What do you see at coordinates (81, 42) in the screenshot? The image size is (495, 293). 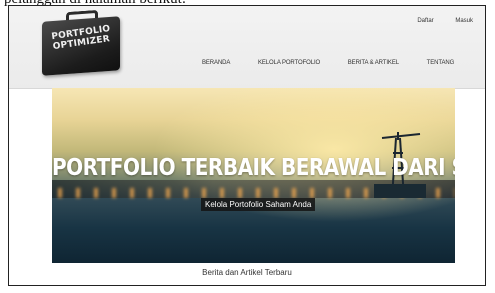 I see `site-logo: PORTFOLIO OPTIMIZER` at bounding box center [81, 42].